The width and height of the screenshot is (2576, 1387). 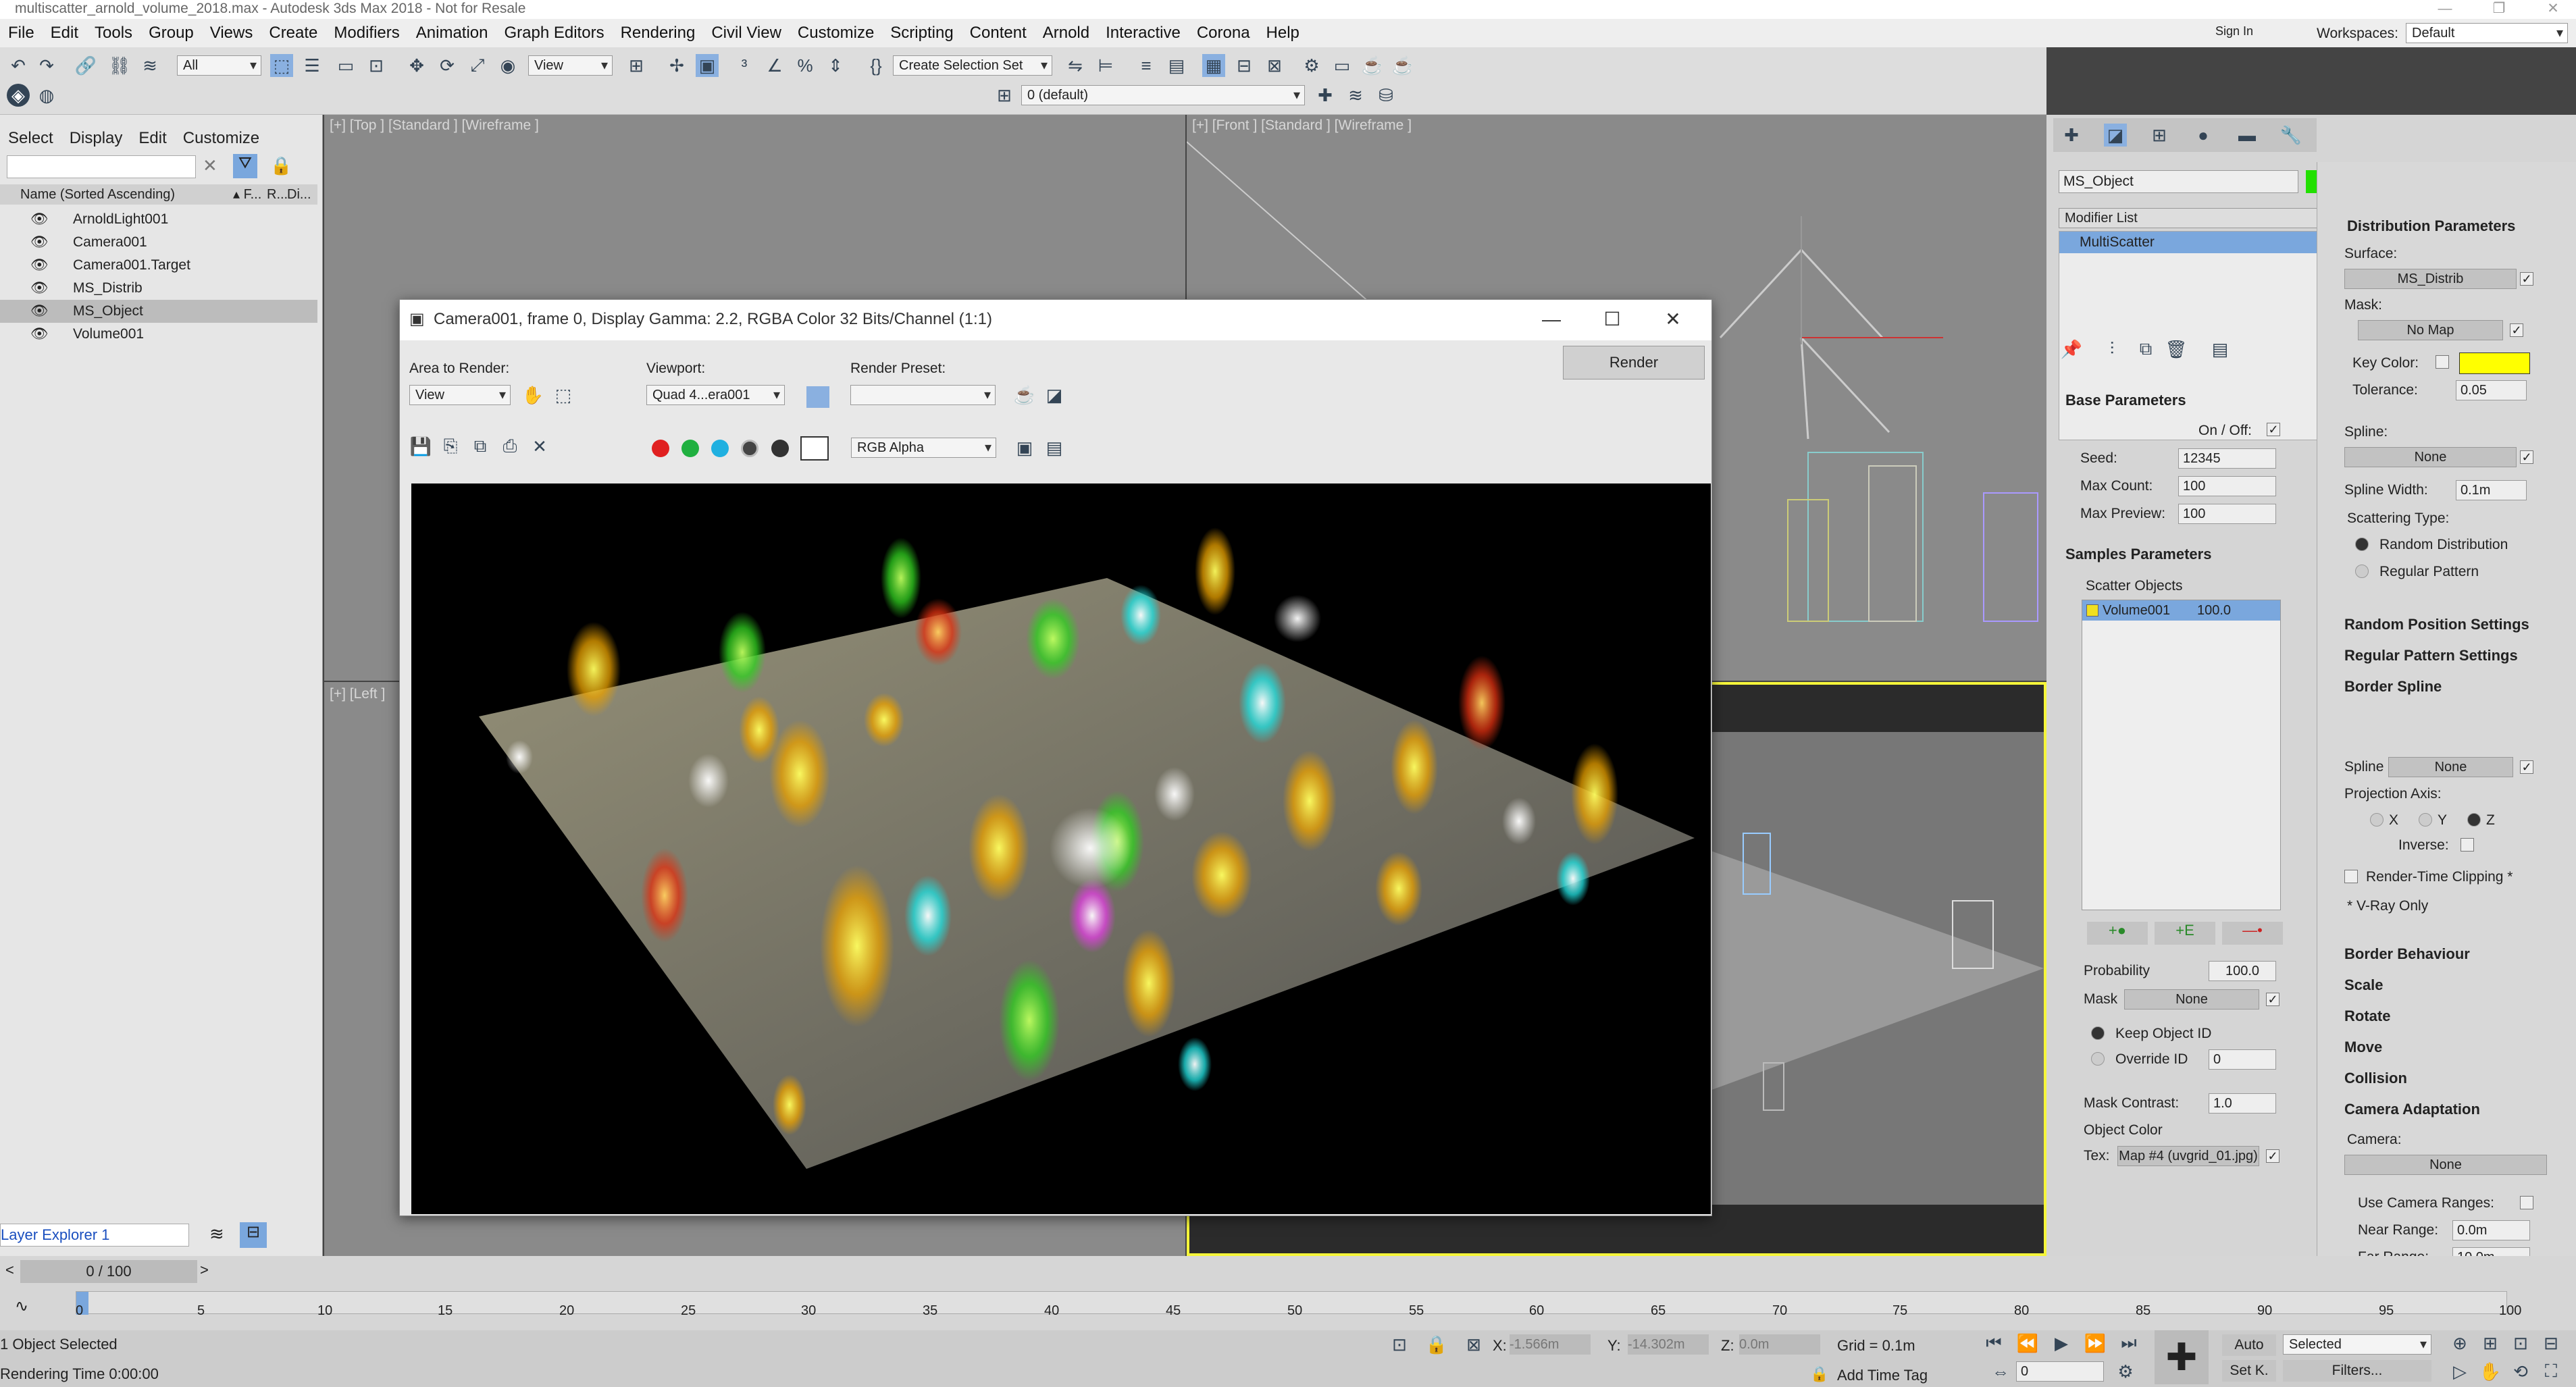 I want to click on curve-editor-toggle-icon: ∿, so click(x=21, y=1306).